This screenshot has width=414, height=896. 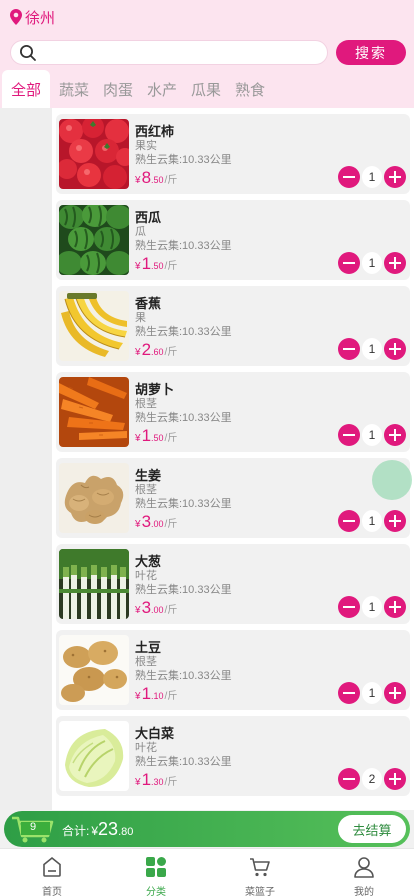 I want to click on basket-icon, so click(x=260, y=867).